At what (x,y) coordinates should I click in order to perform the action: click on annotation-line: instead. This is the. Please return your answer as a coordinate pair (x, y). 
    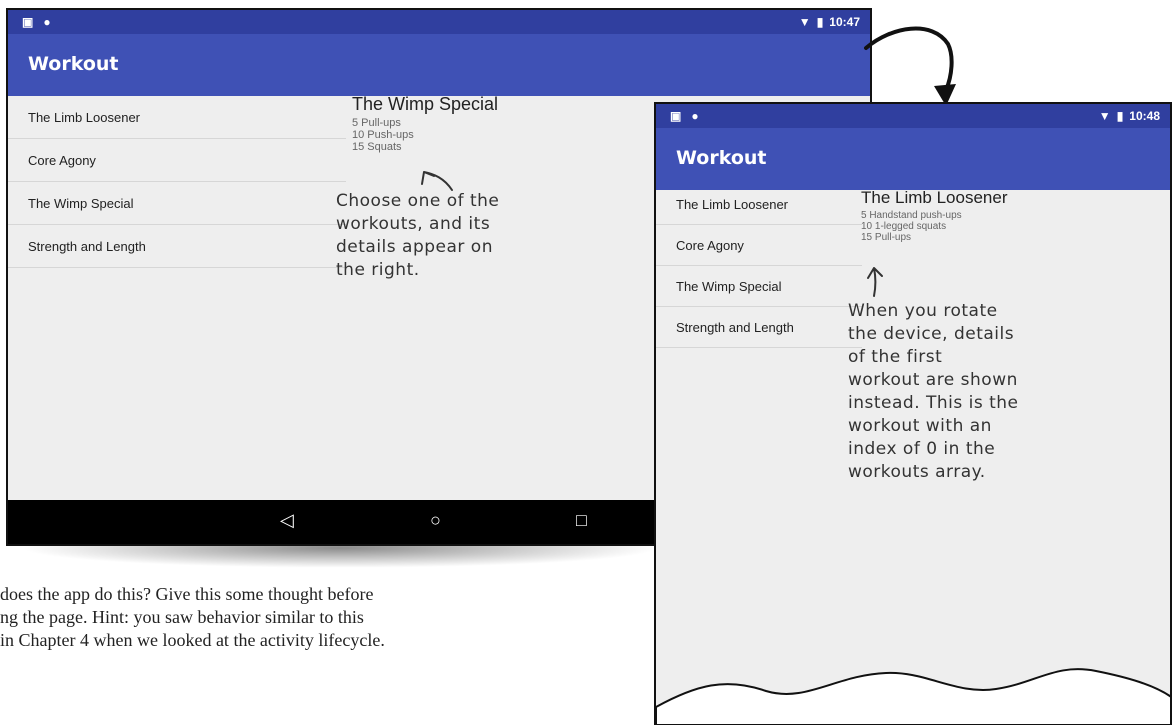
    Looking at the image, I should click on (933, 403).